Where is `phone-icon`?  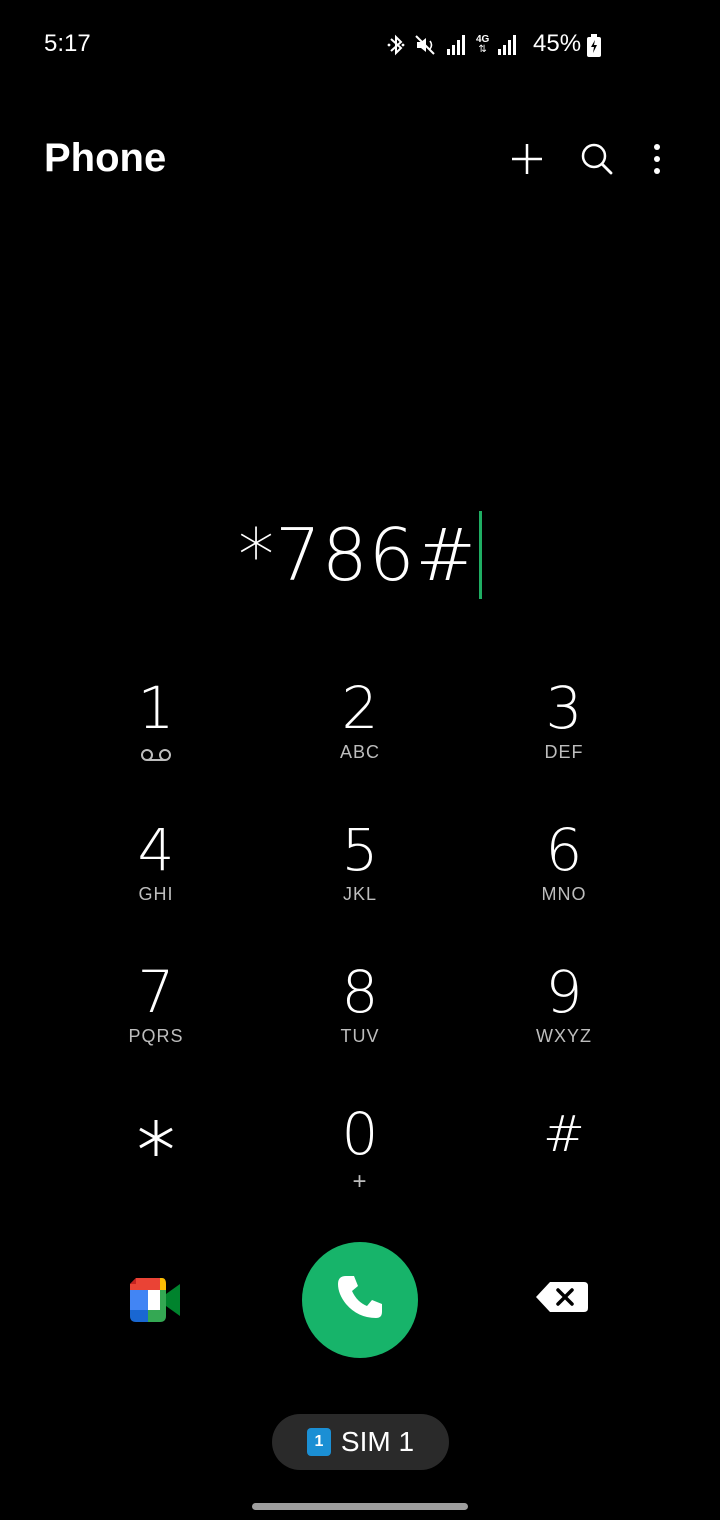
phone-icon is located at coordinates (360, 1300).